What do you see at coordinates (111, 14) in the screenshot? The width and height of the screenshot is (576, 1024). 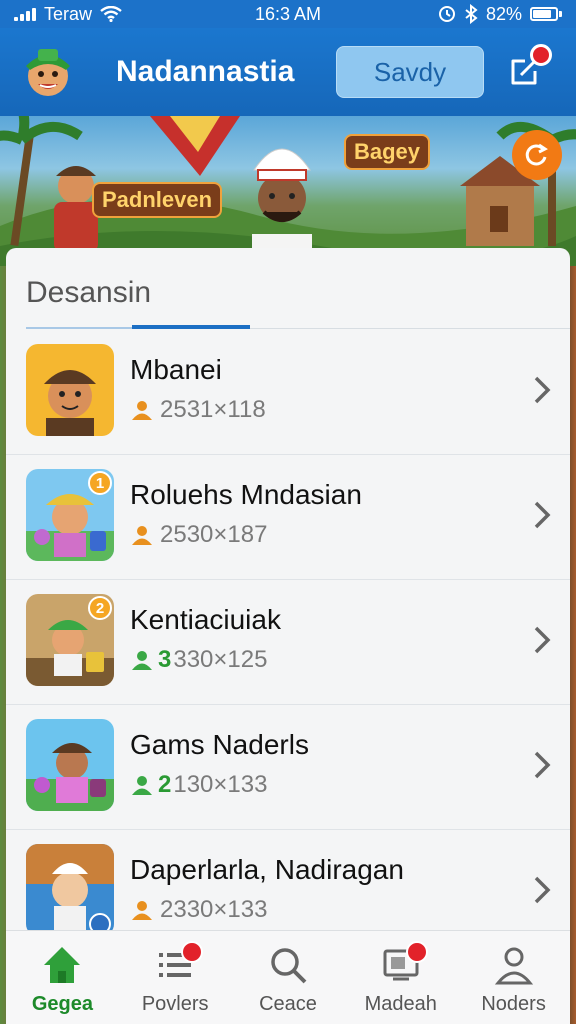 I see `wifi-icon` at bounding box center [111, 14].